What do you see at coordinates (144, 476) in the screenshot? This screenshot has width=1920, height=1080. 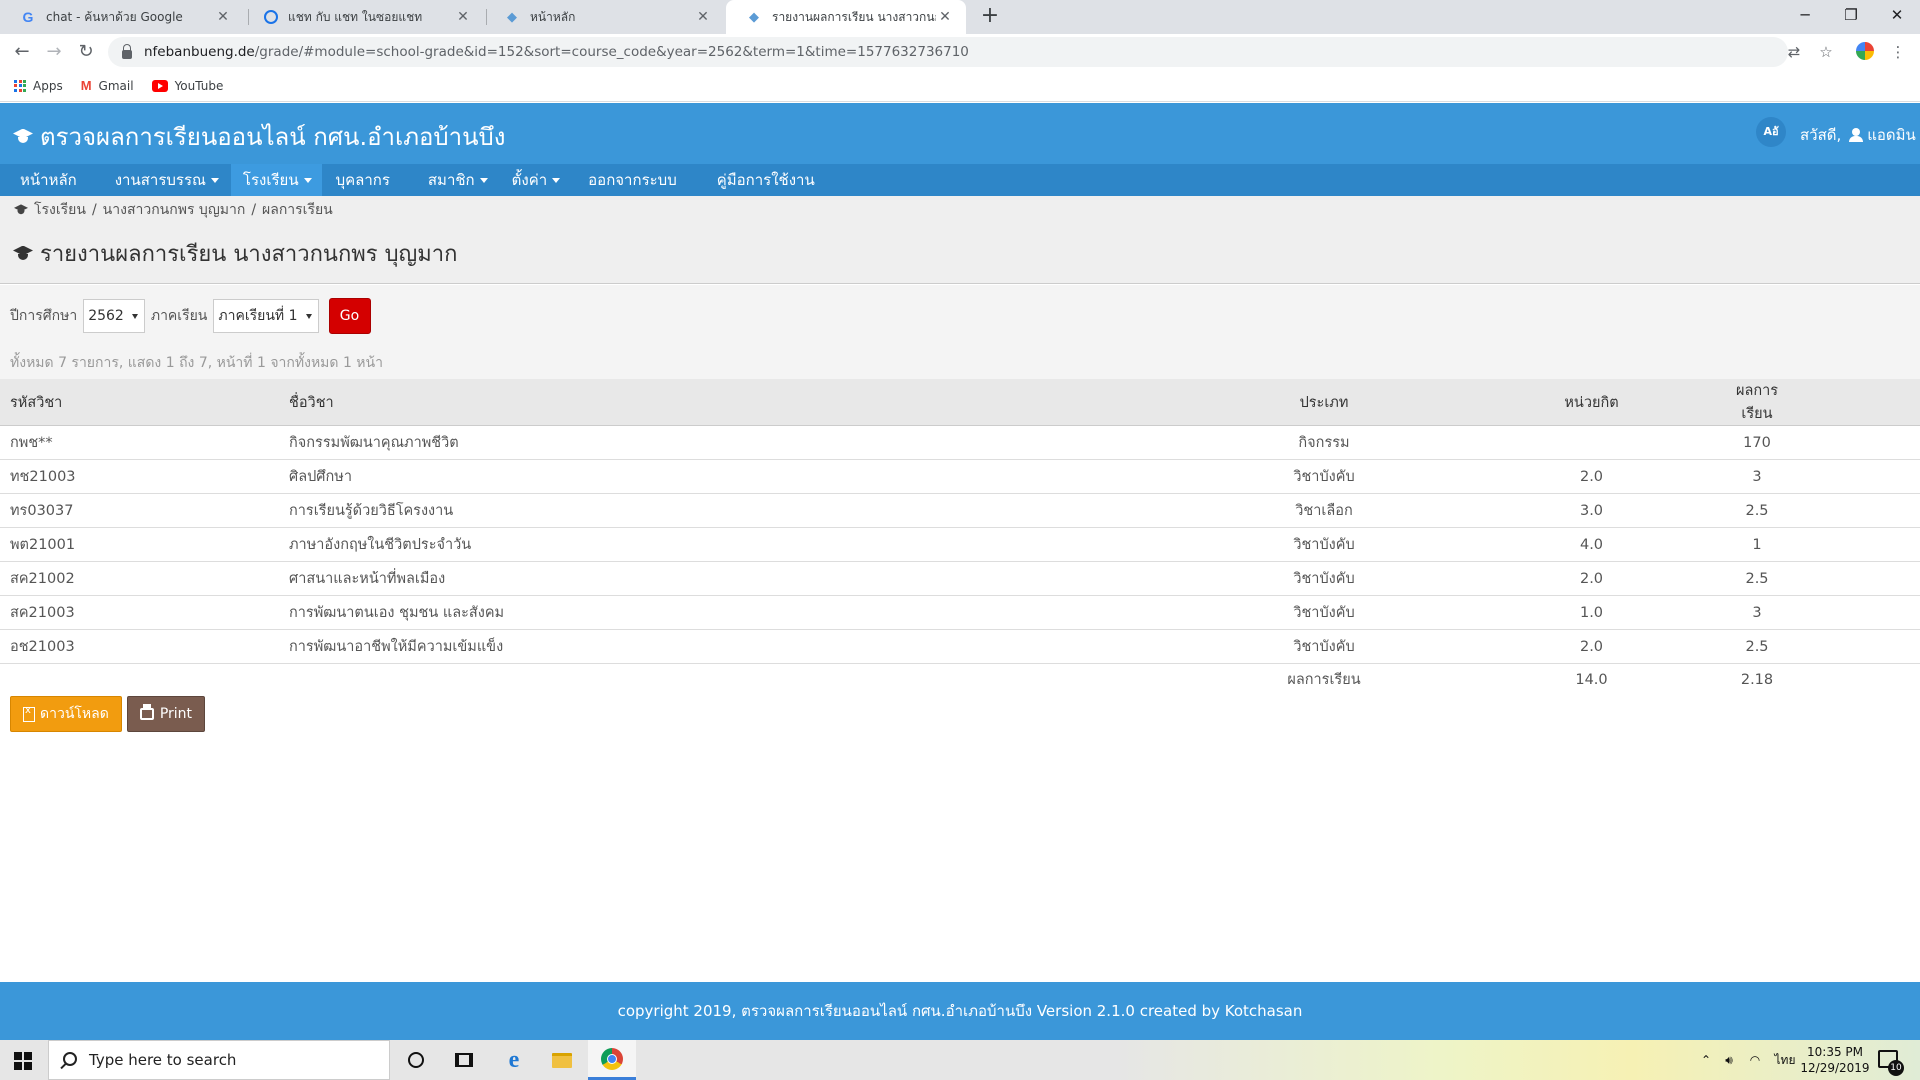 I see `cell-course-code: ทช21003` at bounding box center [144, 476].